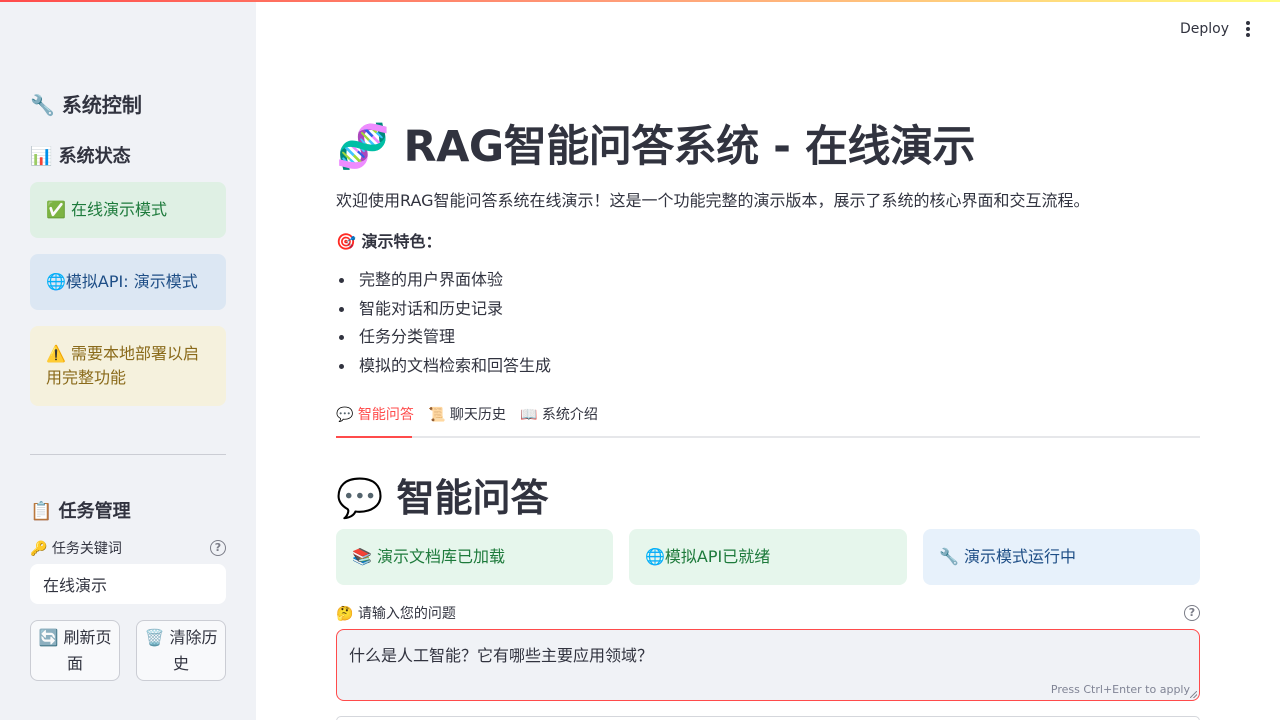 This screenshot has height=720, width=1280. I want to click on next-element-edge, so click(768, 718).